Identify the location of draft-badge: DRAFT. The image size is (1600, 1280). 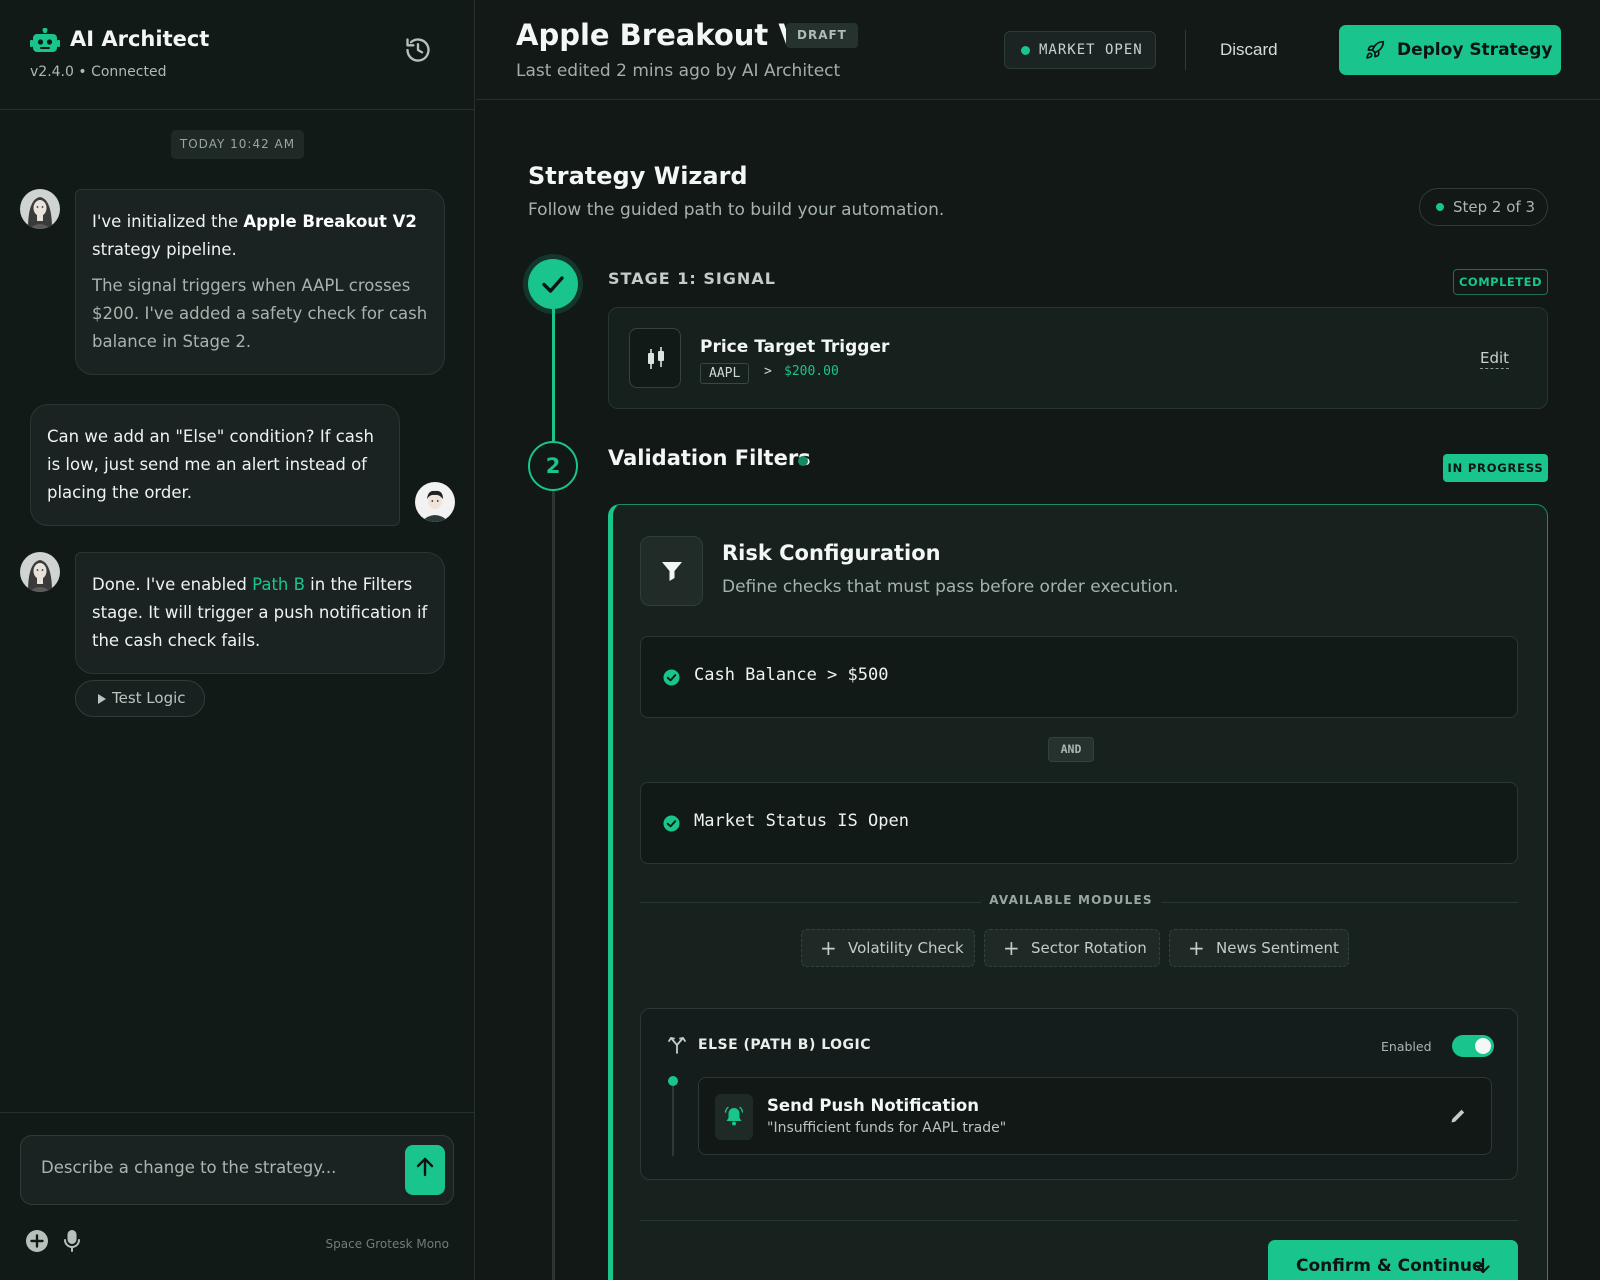
(822, 35).